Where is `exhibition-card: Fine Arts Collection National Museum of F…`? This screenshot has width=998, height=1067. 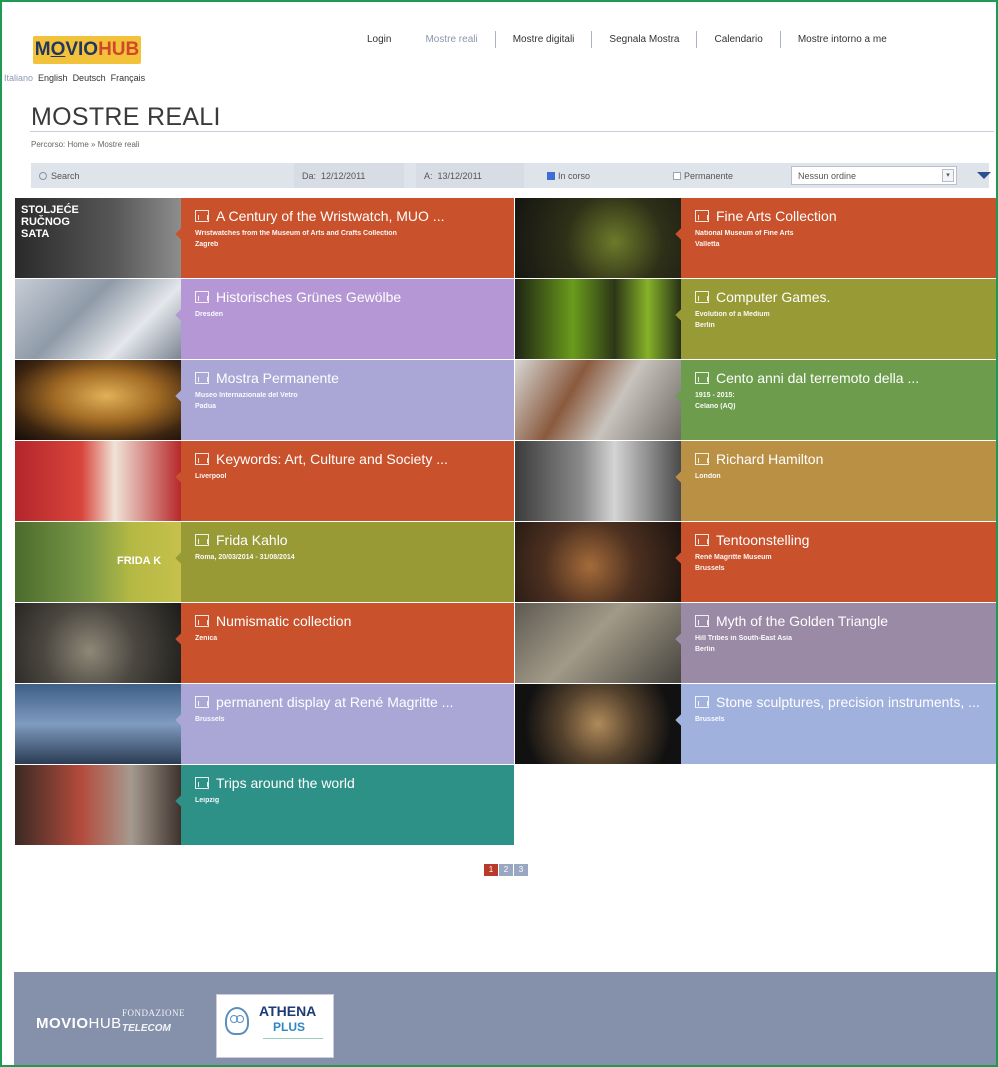 exhibition-card: Fine Arts Collection National Museum of F… is located at coordinates (756, 238).